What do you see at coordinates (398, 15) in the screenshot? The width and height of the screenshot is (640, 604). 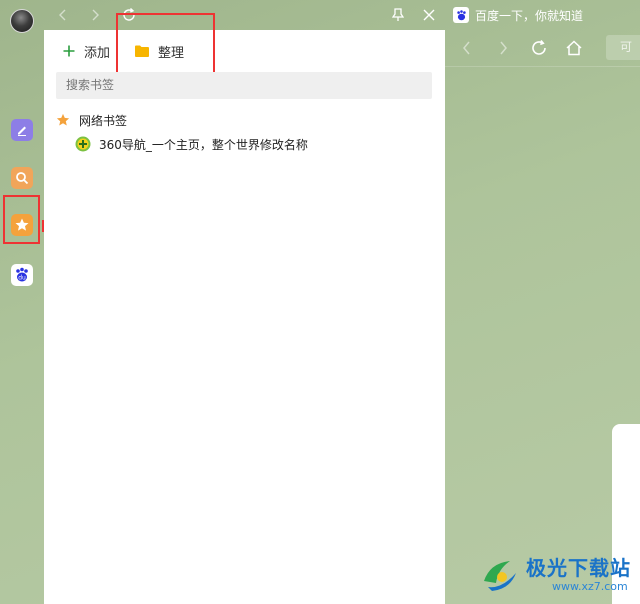 I see `pin-icon` at bounding box center [398, 15].